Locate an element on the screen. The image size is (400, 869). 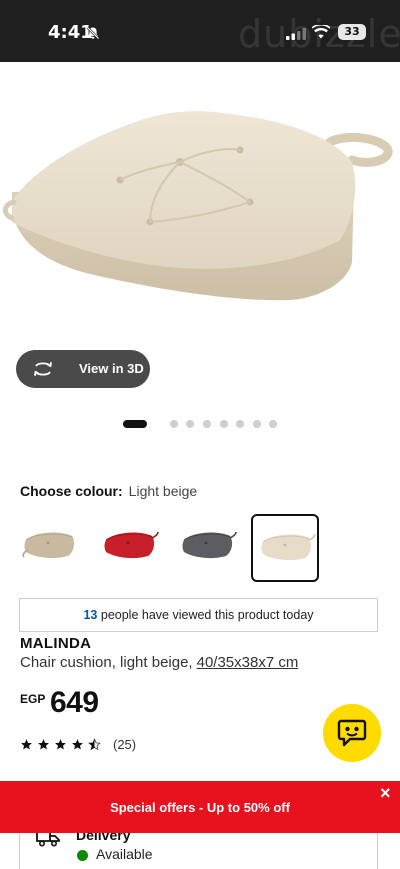
star-half-icon is located at coordinates (94, 744).